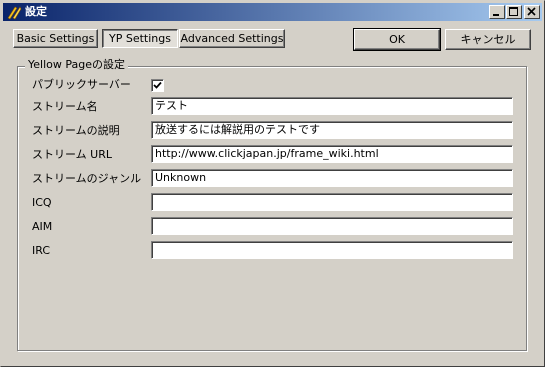 Image resolution: width=545 pixels, height=367 pixels. I want to click on group-title: Yellow Pageの設定, so click(76, 65).